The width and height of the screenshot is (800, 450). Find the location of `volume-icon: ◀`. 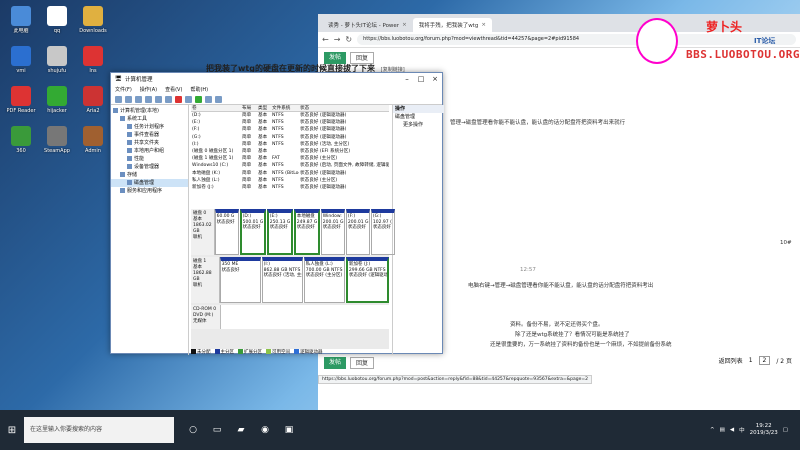

volume-icon: ◀ is located at coordinates (732, 430).